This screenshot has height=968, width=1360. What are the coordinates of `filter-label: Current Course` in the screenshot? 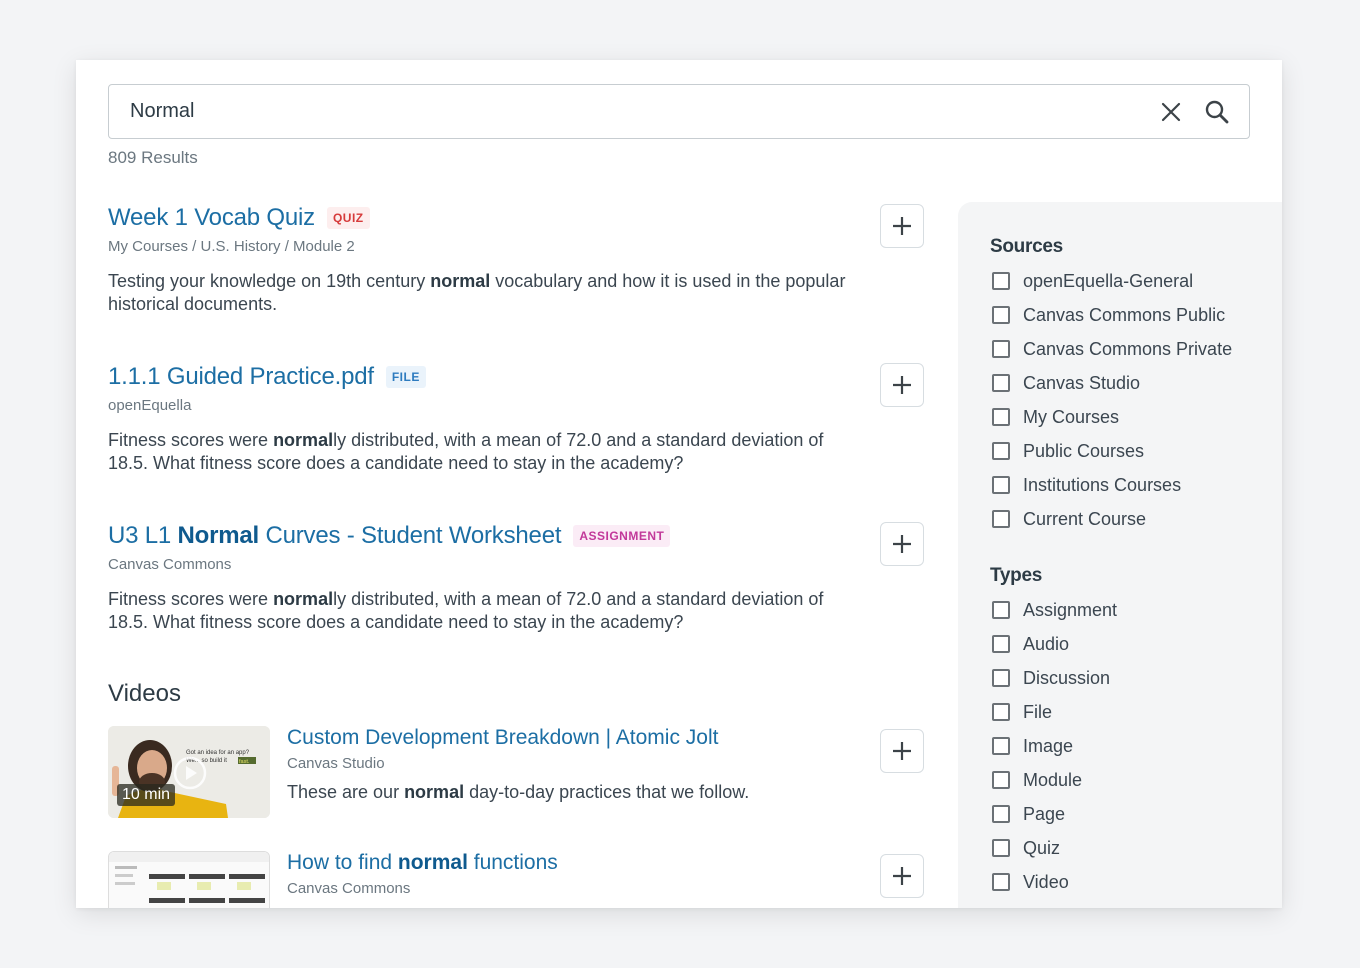 It's located at (1085, 518).